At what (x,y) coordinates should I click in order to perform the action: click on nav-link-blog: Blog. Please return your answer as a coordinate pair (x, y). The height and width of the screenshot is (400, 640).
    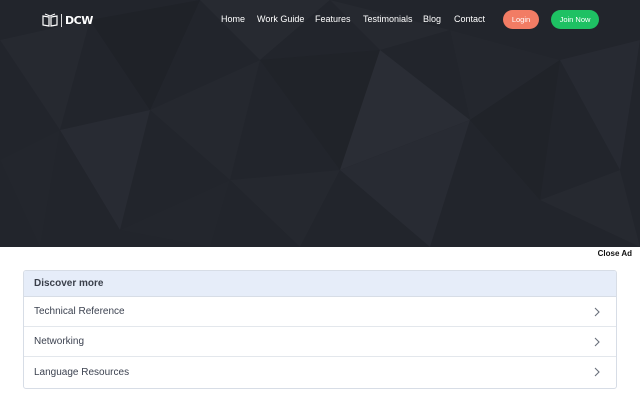
    Looking at the image, I should click on (432, 19).